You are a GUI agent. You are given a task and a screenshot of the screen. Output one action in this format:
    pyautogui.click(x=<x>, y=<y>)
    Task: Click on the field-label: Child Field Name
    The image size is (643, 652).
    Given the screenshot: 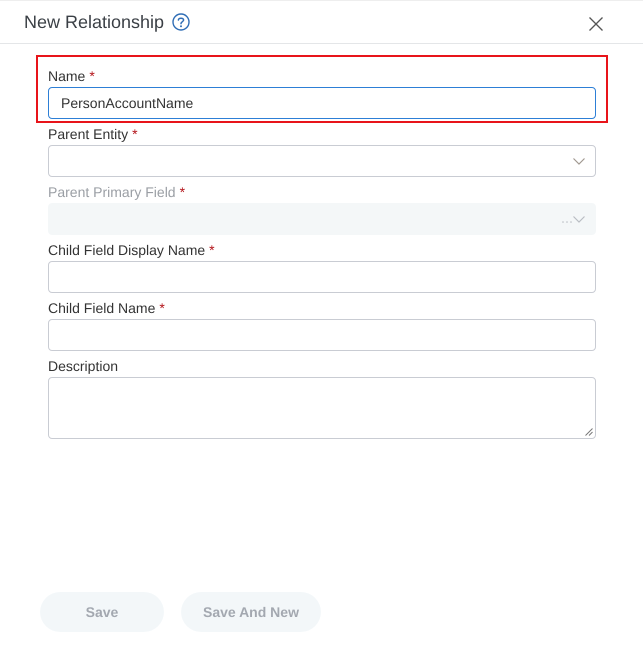 What is the action you would take?
    pyautogui.click(x=102, y=308)
    